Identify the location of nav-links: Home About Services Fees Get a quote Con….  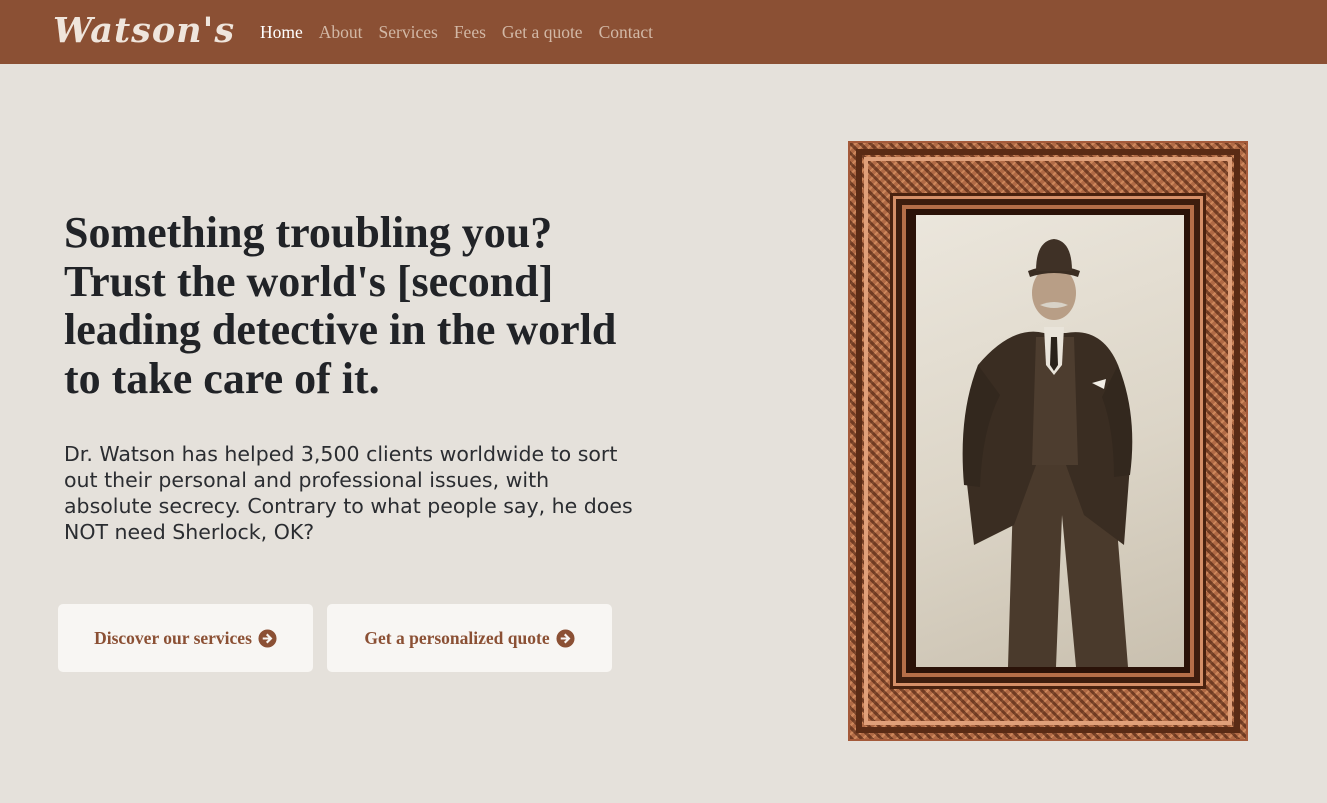
(464, 32).